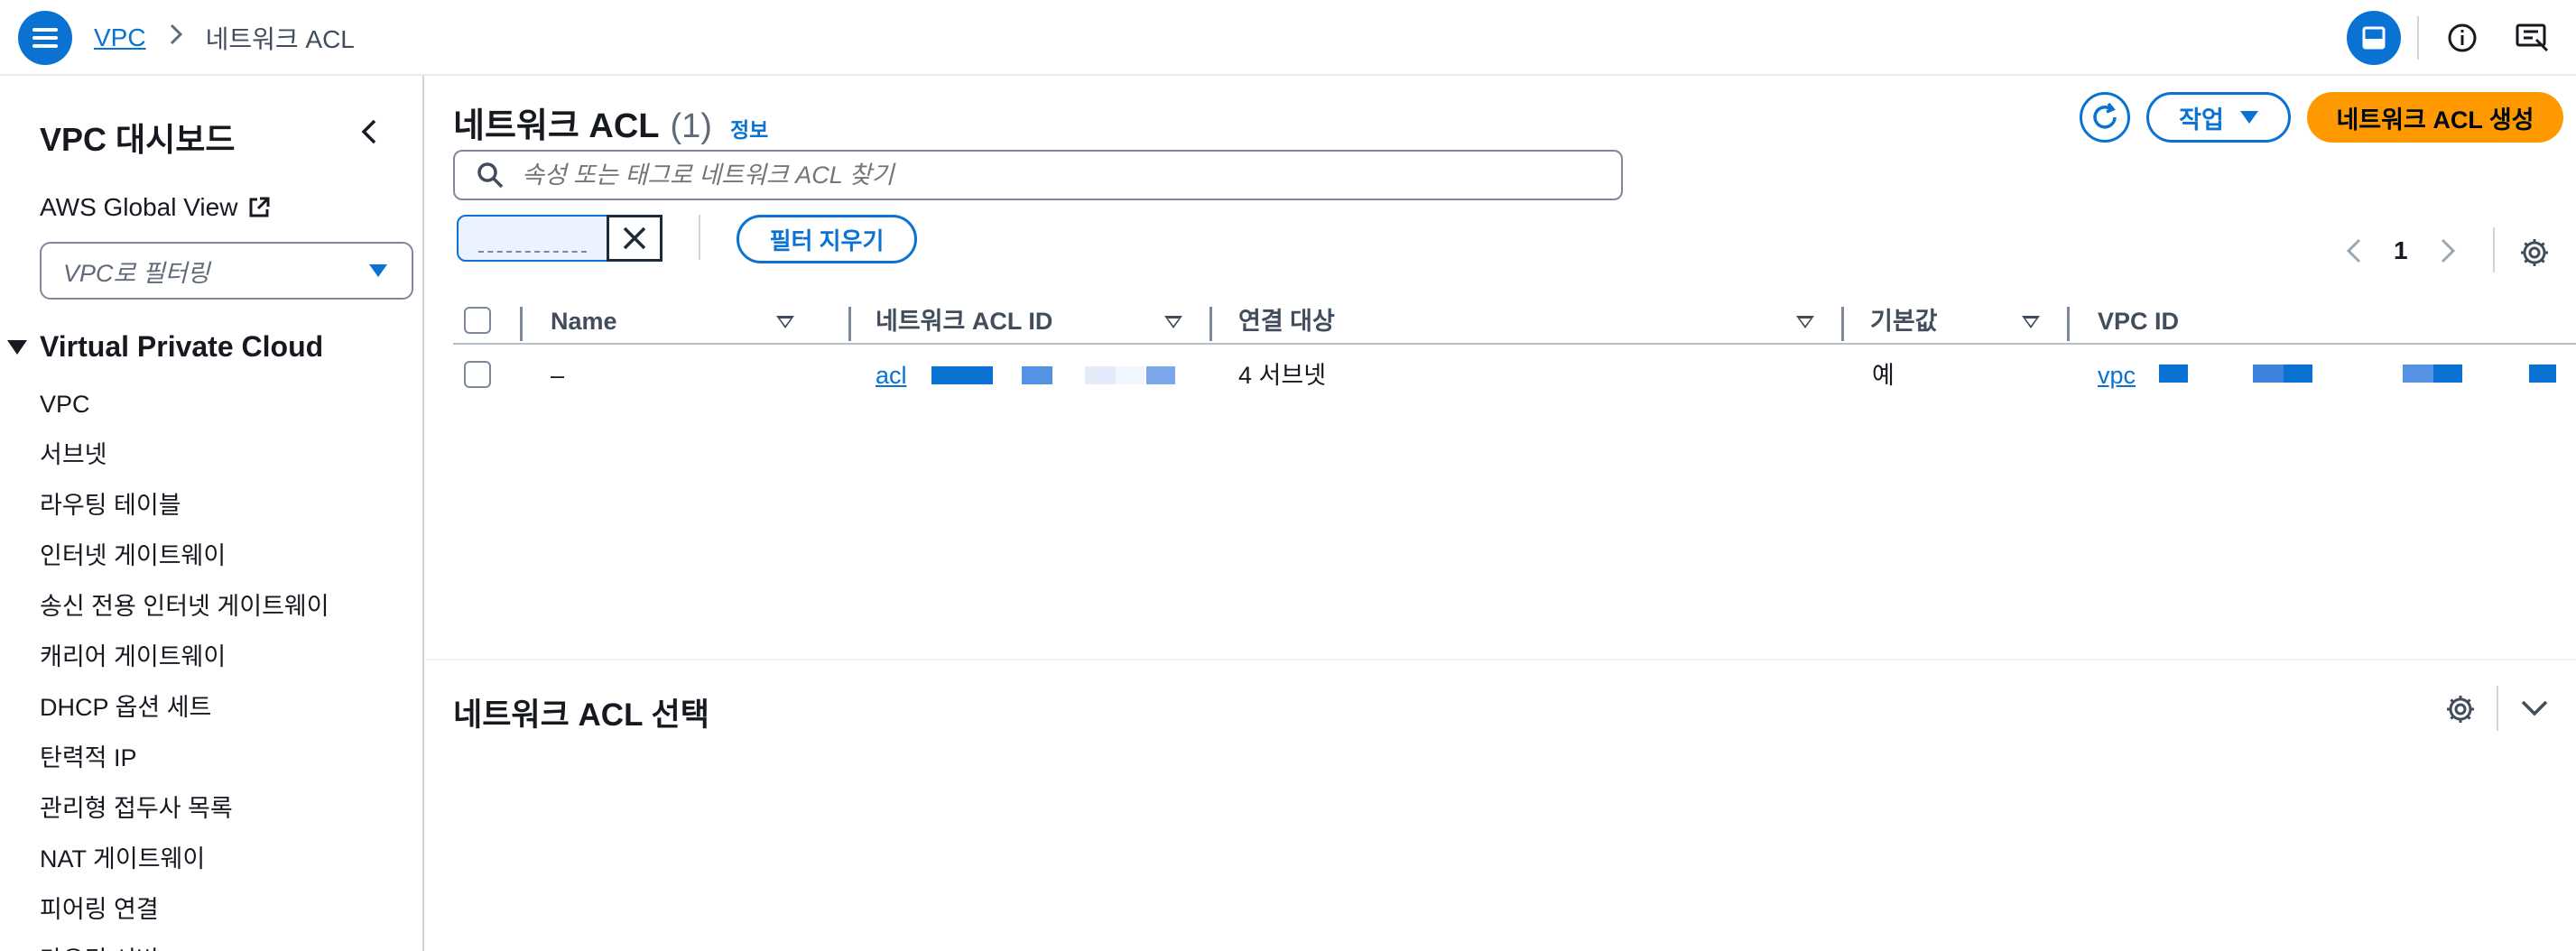  I want to click on cell-vpc-id-link: vpc, so click(2117, 375).